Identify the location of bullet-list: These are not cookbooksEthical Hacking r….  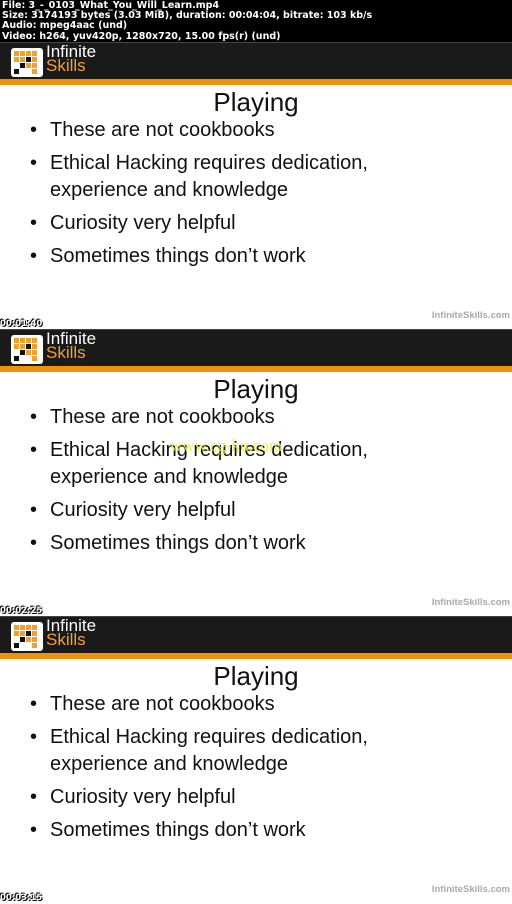
(205, 483).